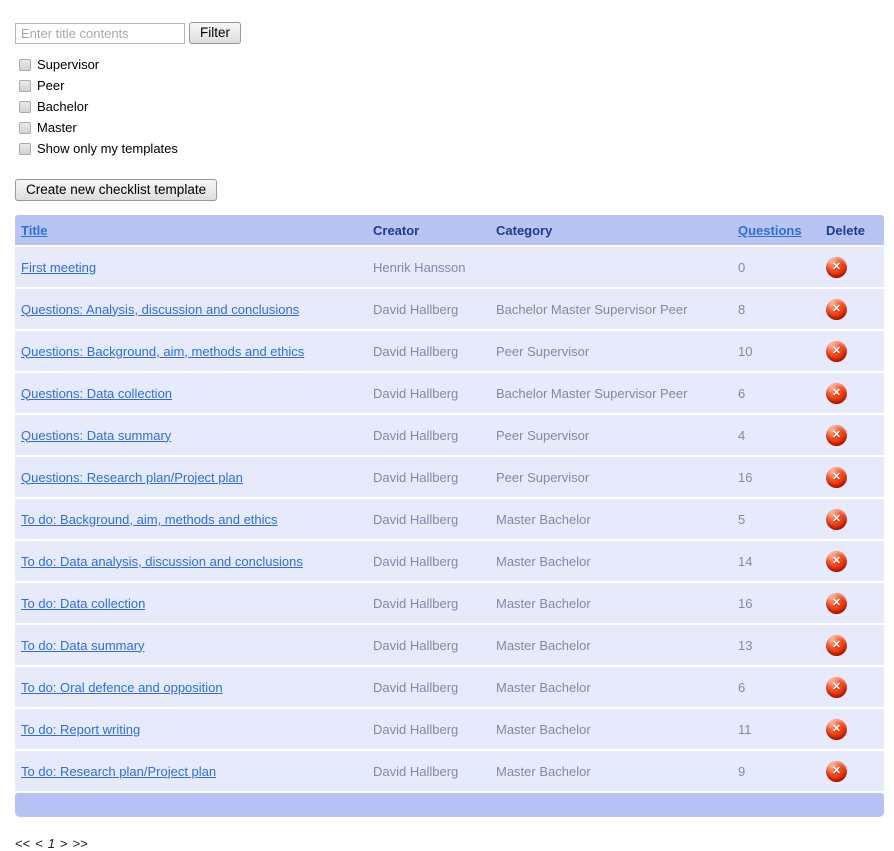 This screenshot has height=851, width=894. Describe the element at coordinates (449, 805) in the screenshot. I see `table-footer-bar` at that location.